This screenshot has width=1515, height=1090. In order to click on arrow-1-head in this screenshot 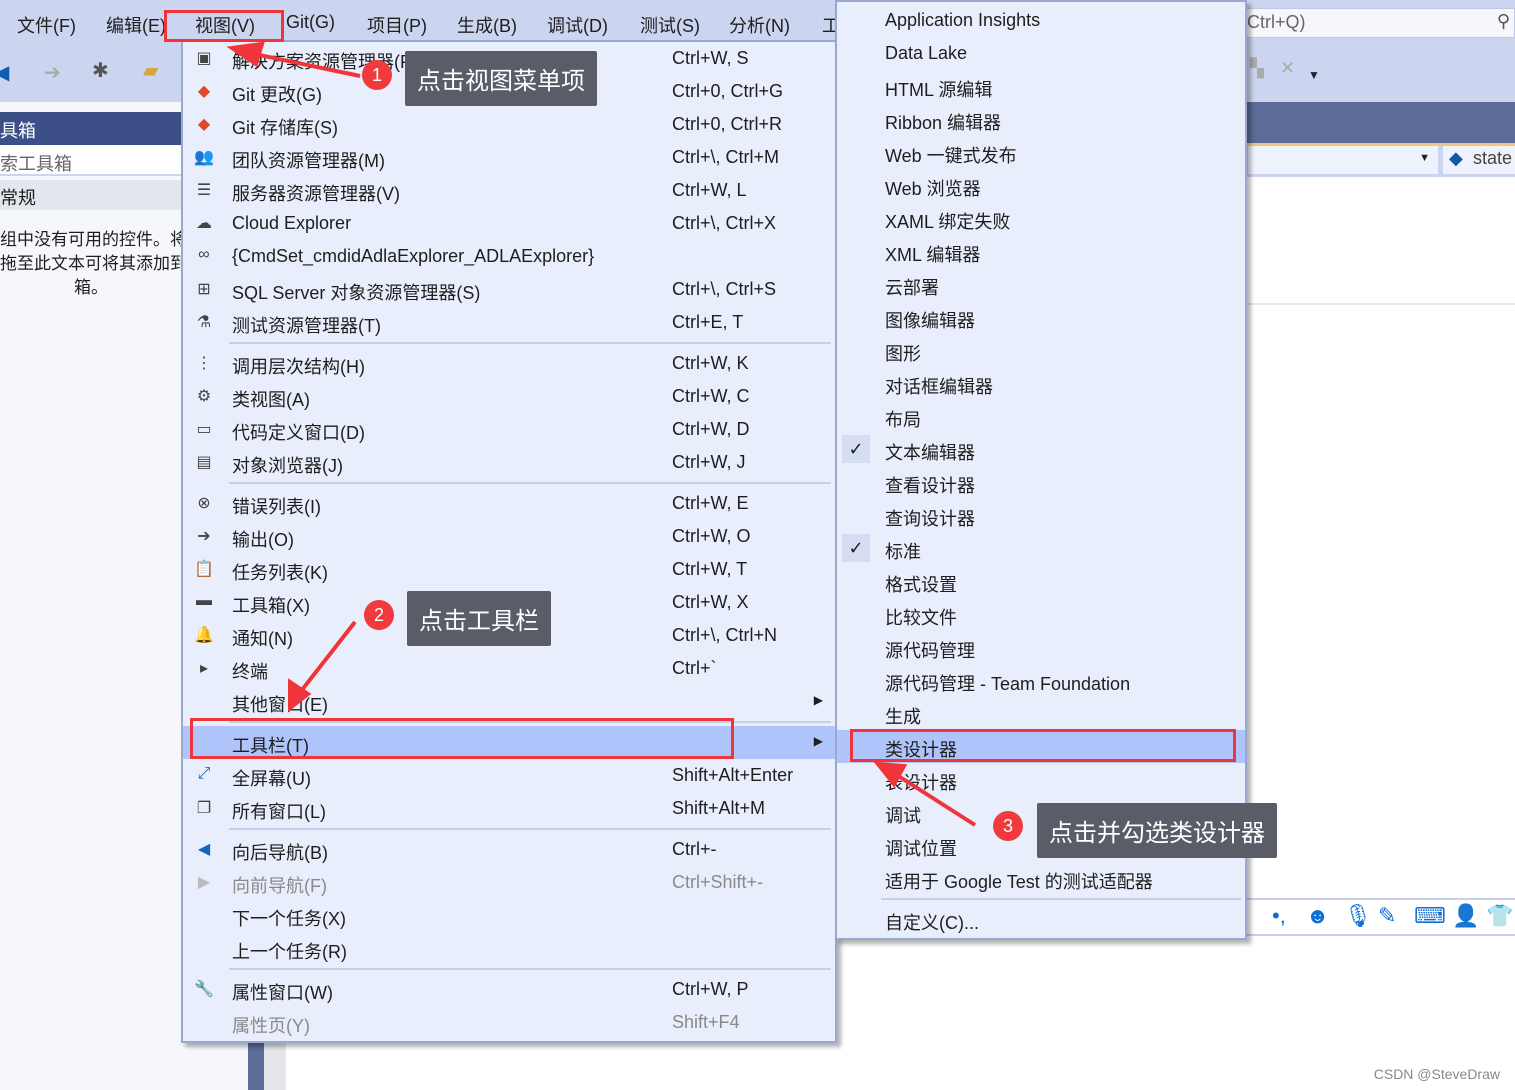, I will do `click(245, 54)`.